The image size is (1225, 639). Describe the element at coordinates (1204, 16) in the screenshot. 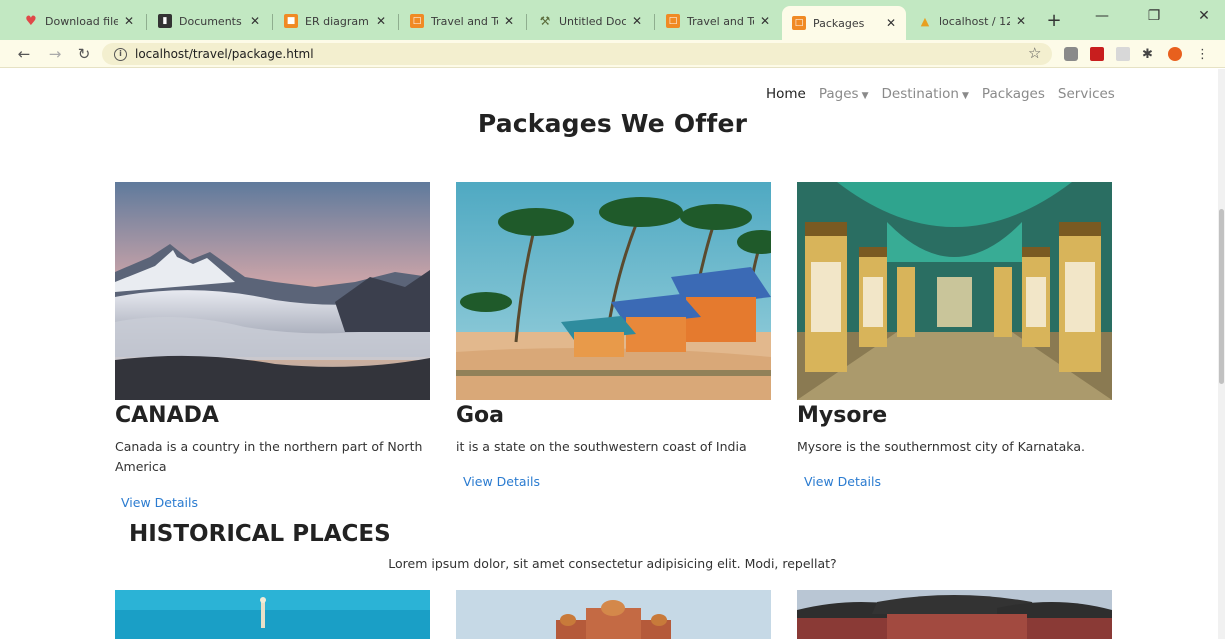

I see `close-window-button: ✕` at that location.